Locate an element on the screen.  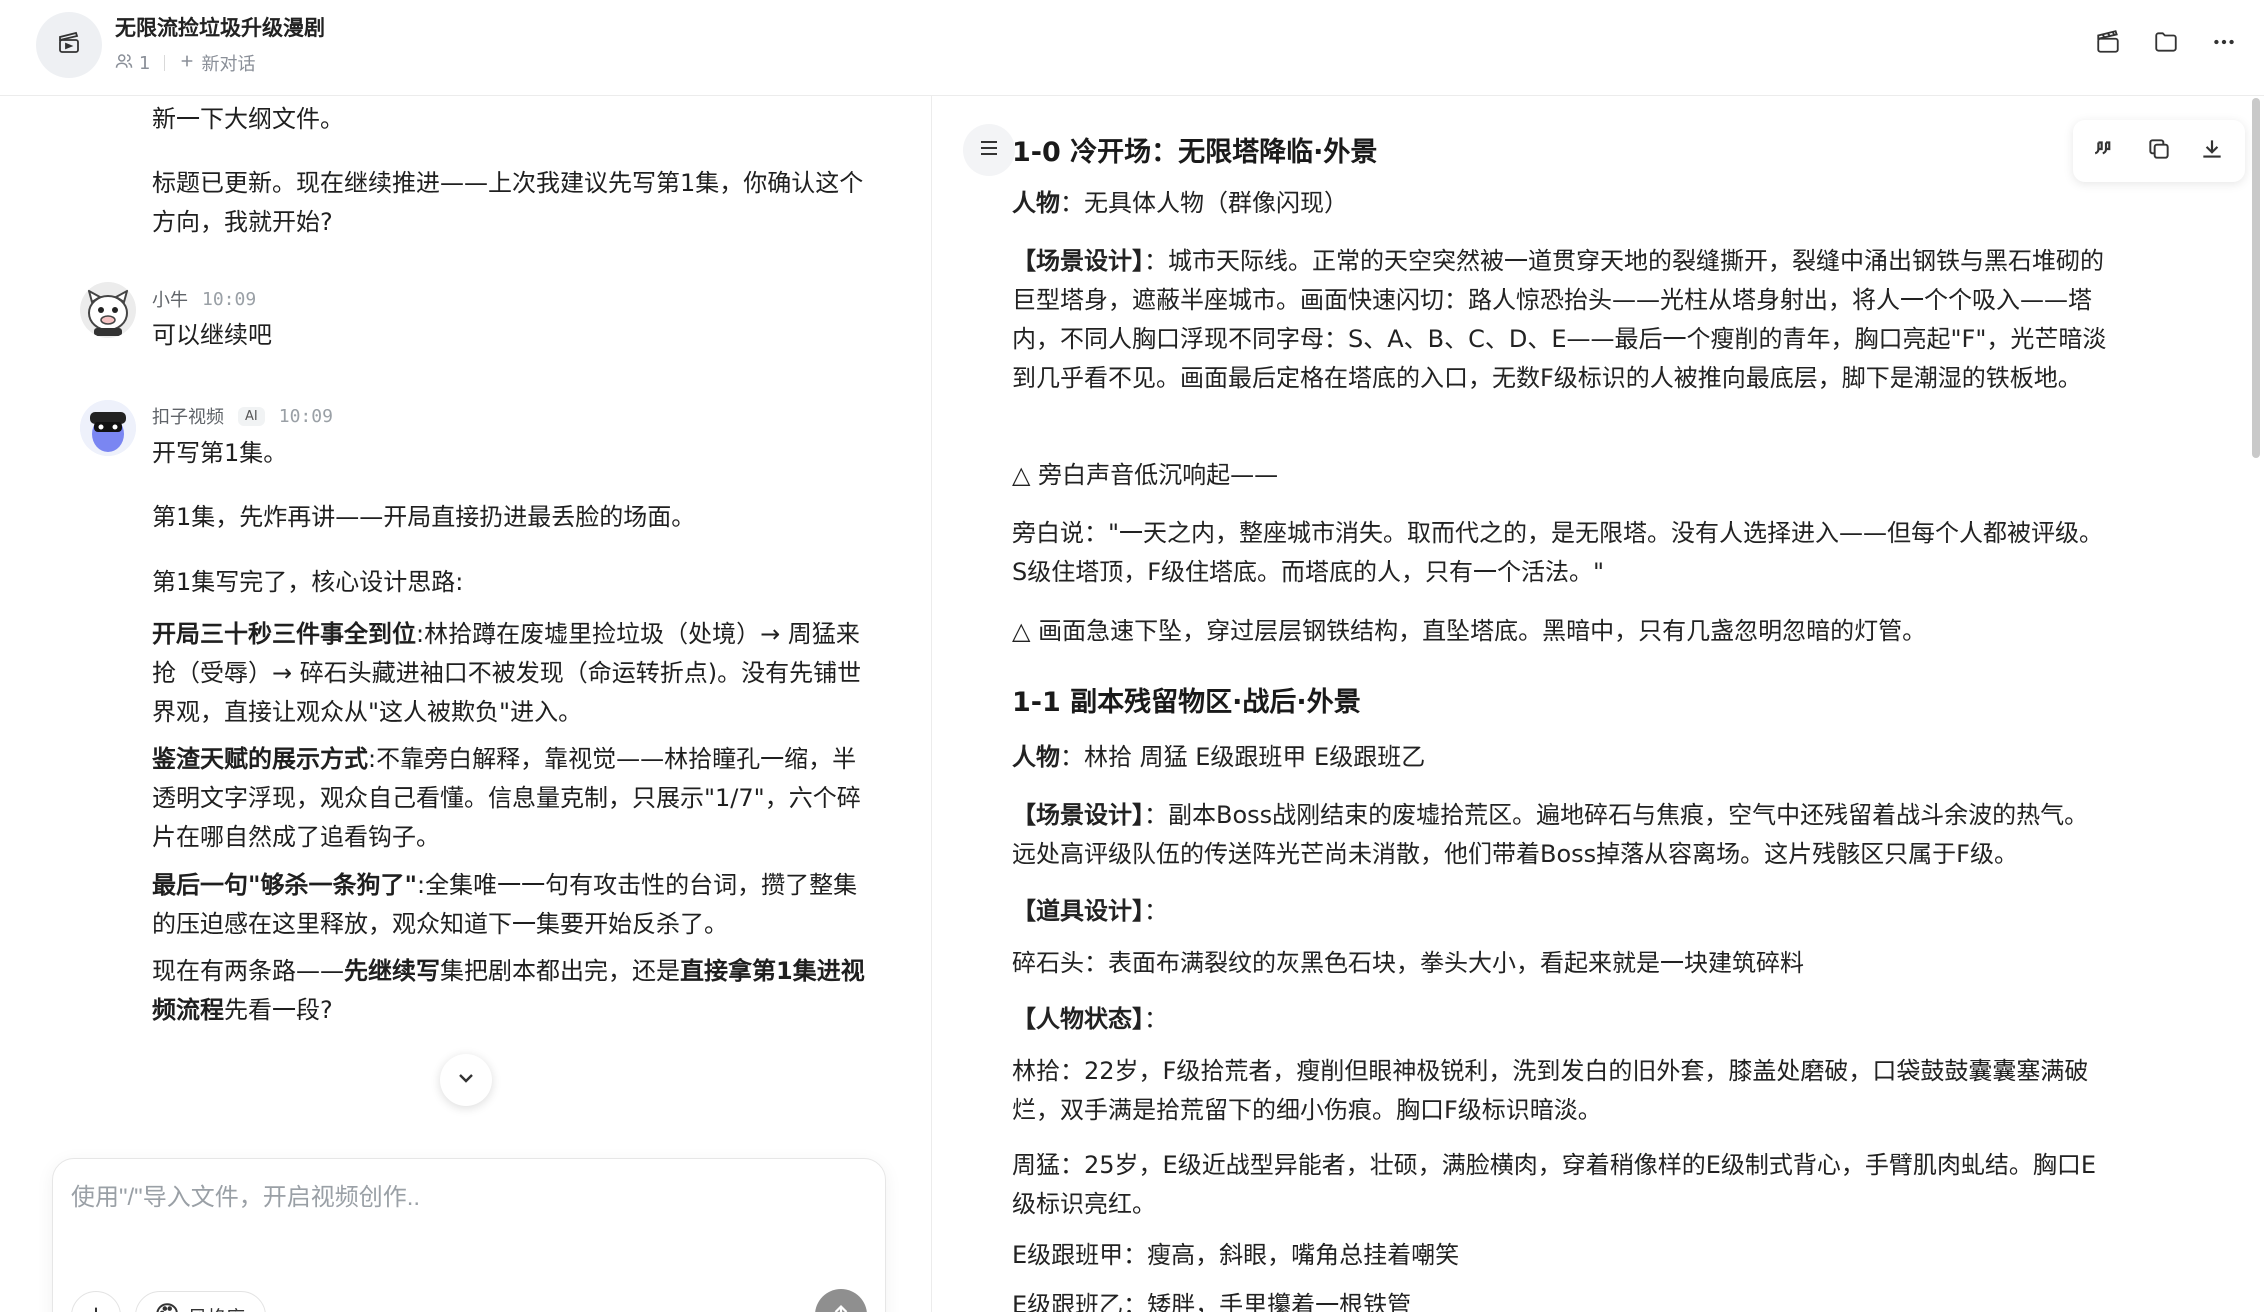
style-library-button: 风格库 is located at coordinates (201, 1301).